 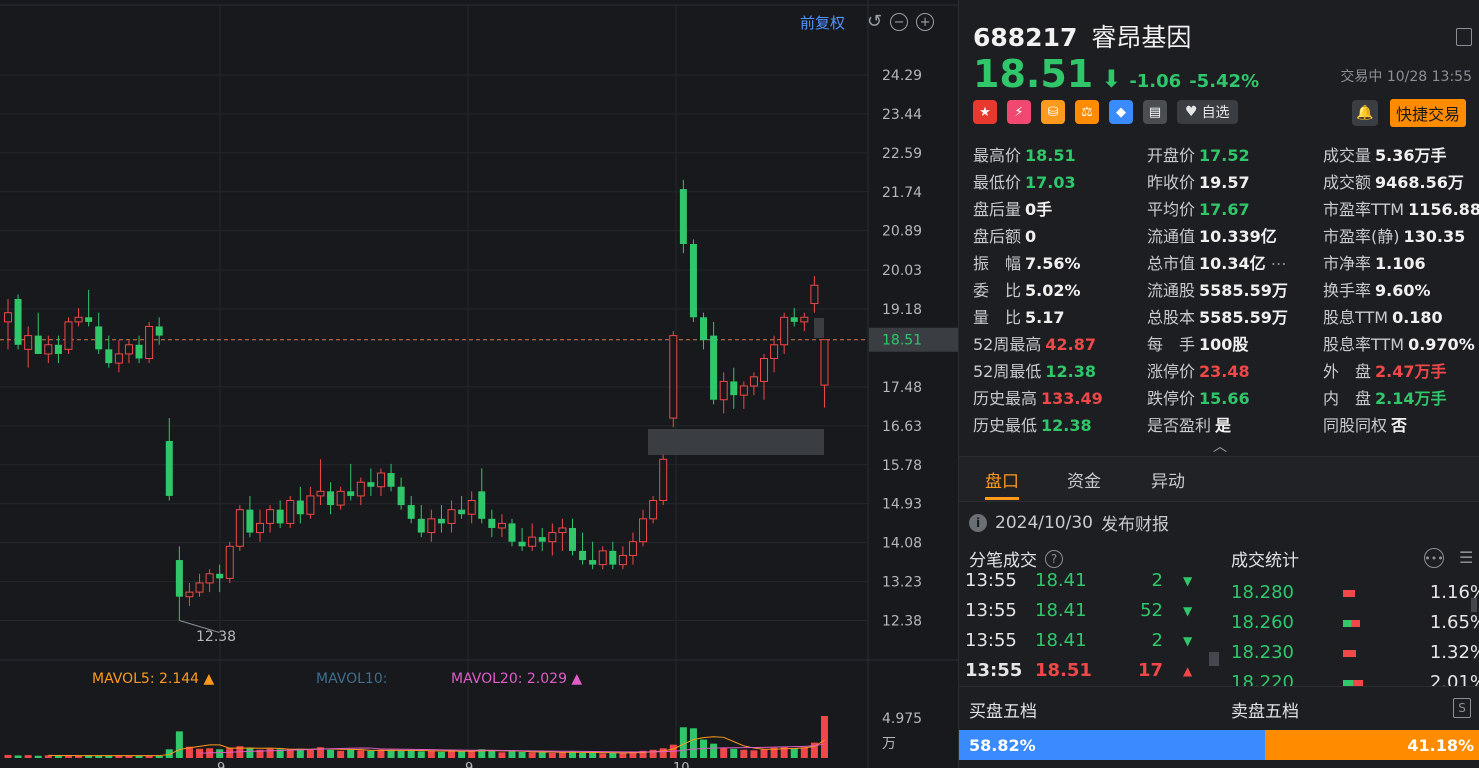 What do you see at coordinates (1034, 343) in the screenshot?
I see `stat-item: 52周最高 42.87` at bounding box center [1034, 343].